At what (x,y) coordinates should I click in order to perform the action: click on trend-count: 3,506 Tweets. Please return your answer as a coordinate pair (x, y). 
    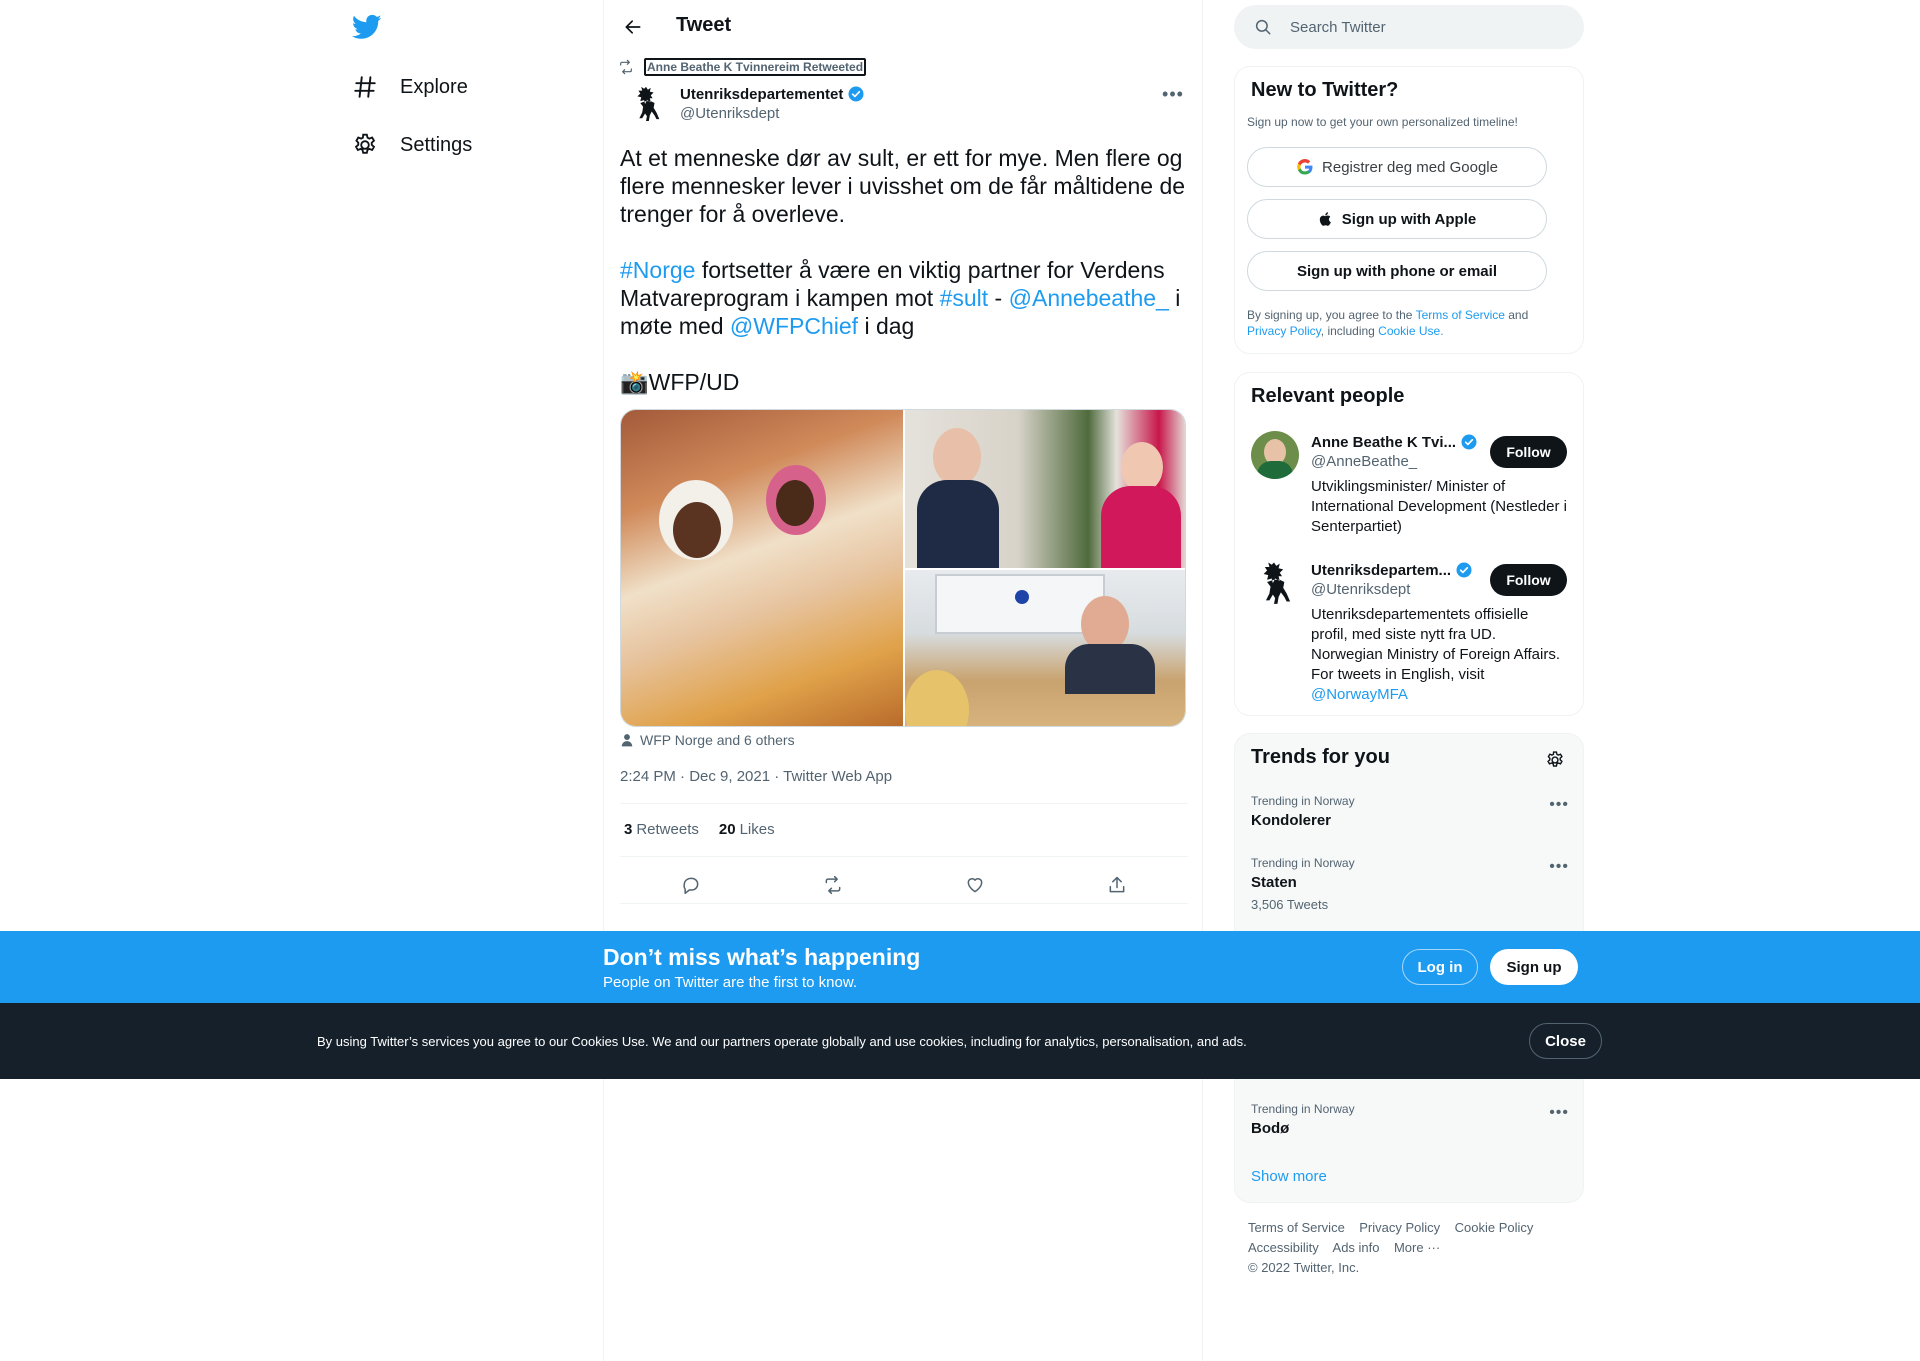
    Looking at the image, I should click on (1290, 904).